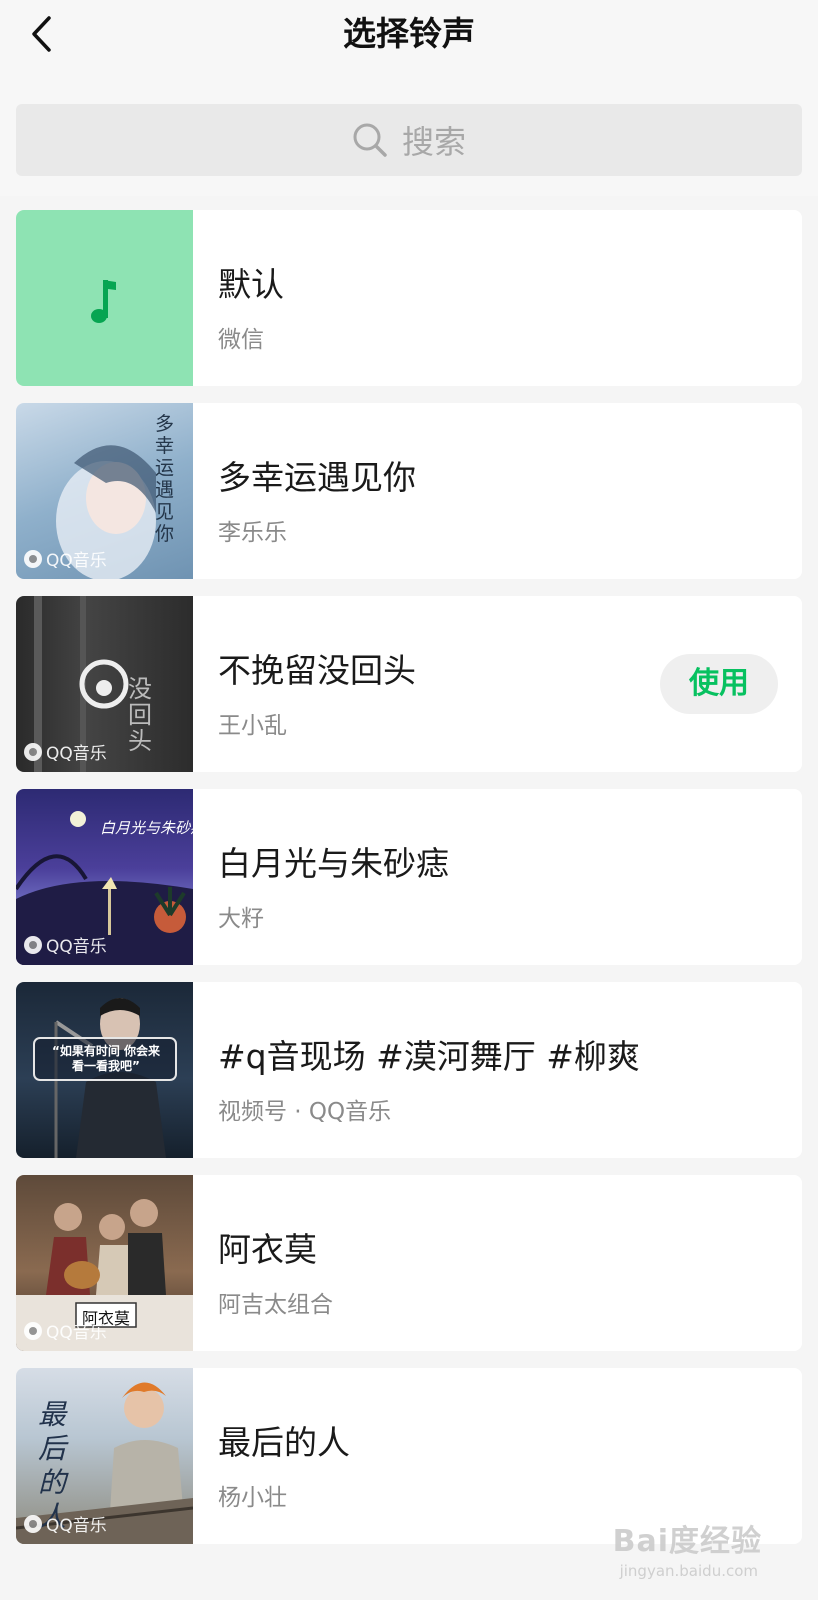  I want to click on baidu-watermark: Bai度经验, so click(687, 1541).